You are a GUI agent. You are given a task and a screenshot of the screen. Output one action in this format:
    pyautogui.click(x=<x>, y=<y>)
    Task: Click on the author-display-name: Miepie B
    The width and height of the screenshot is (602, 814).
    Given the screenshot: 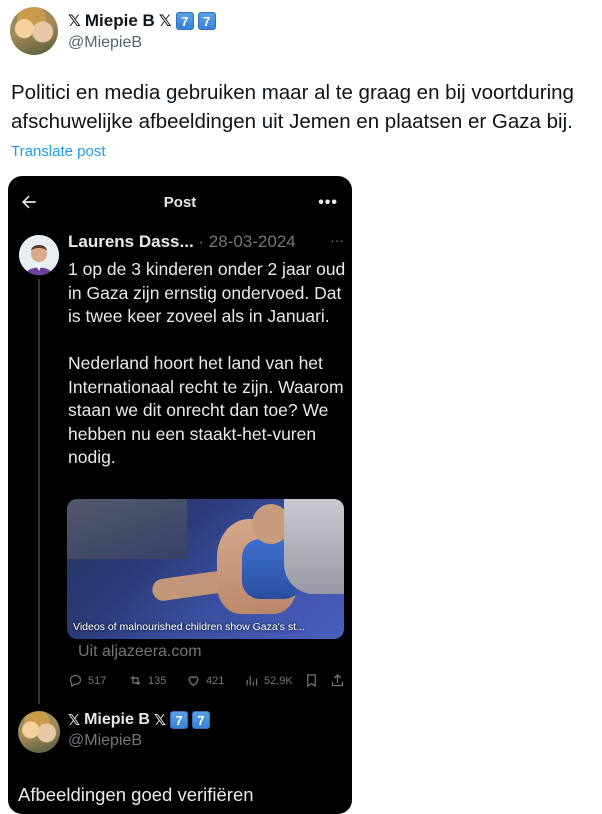 What is the action you would take?
    pyautogui.click(x=120, y=21)
    